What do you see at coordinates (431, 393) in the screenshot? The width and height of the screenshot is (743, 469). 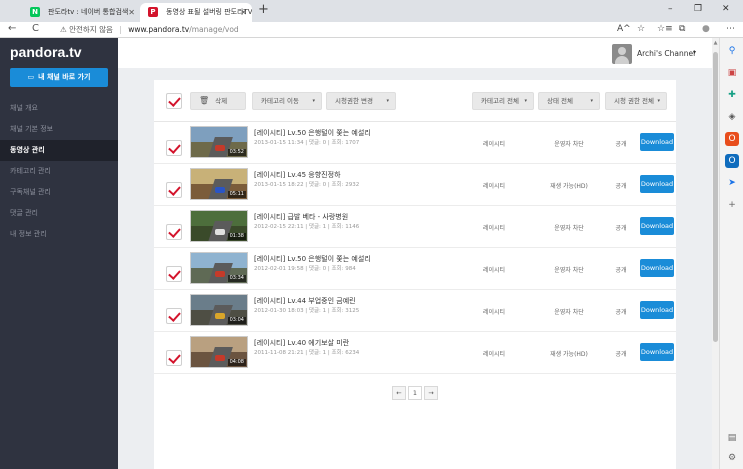 I see `next-page-button: →` at bounding box center [431, 393].